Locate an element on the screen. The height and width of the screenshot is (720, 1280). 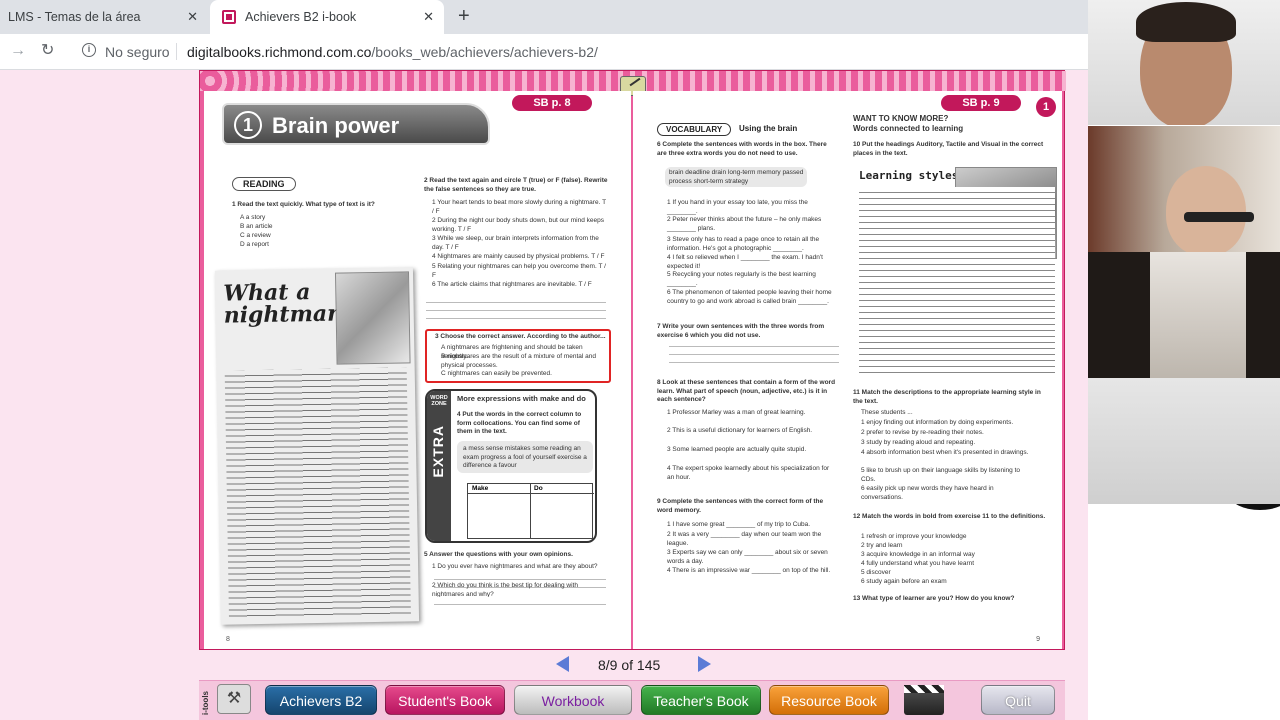
workbook-button: Workbook is located at coordinates (573, 700).